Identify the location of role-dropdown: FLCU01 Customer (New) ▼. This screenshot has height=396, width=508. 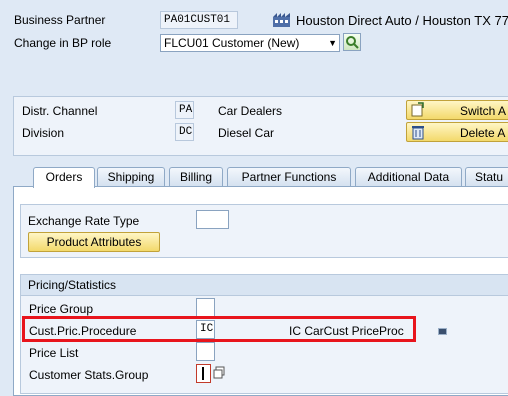
(250, 43).